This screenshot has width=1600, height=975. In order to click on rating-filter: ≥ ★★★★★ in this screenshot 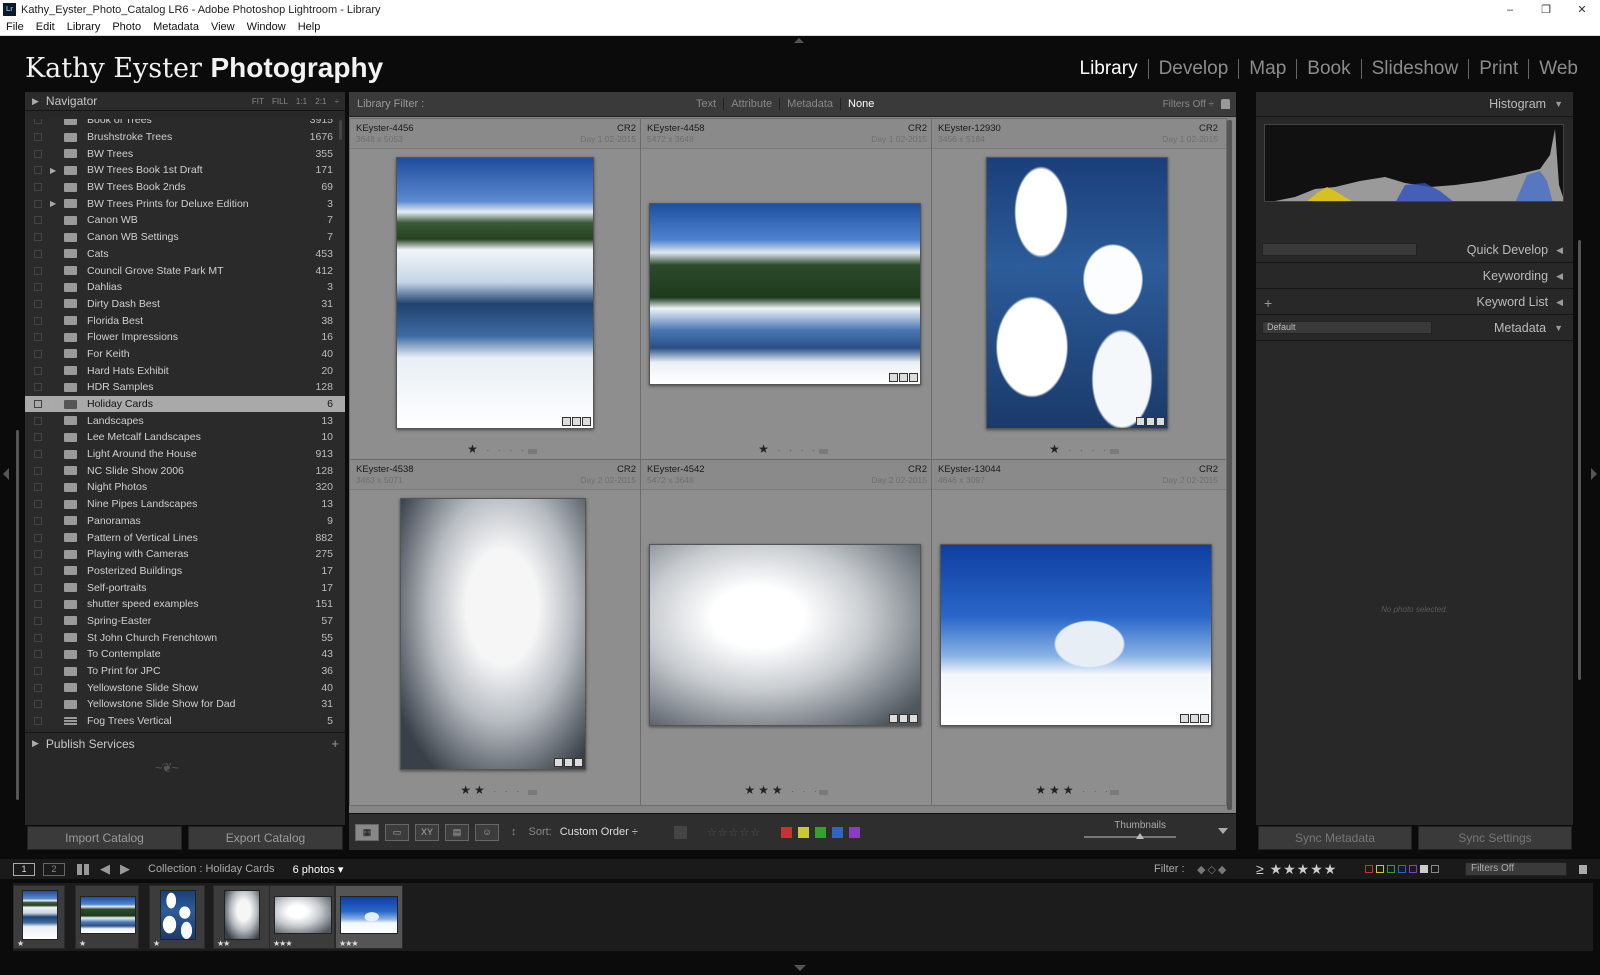, I will do `click(1296, 869)`.